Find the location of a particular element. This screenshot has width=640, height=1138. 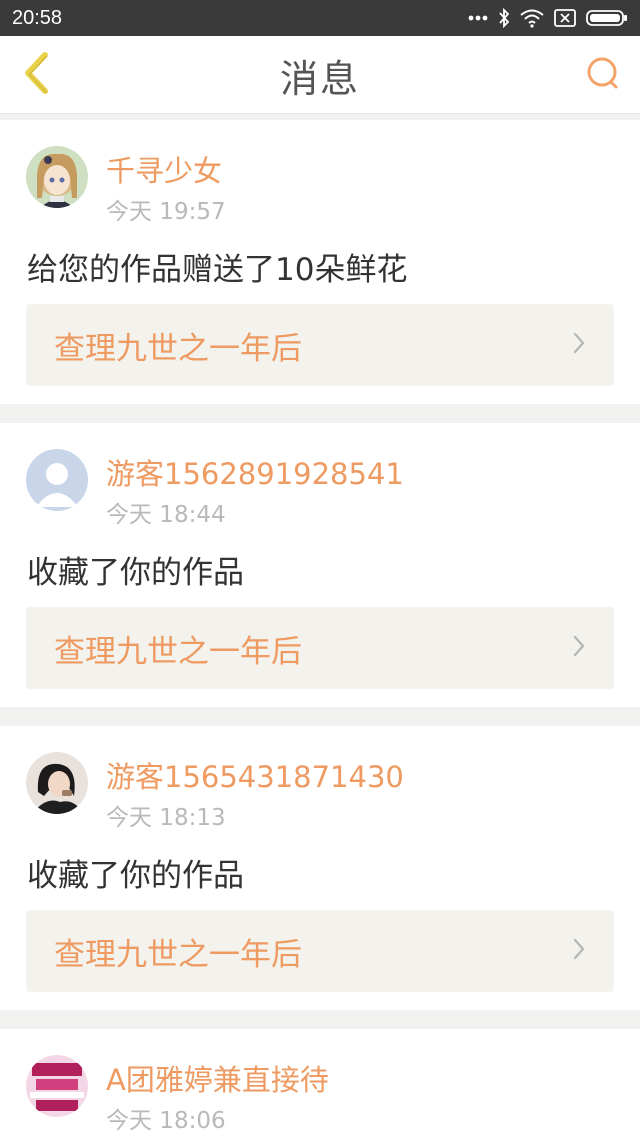

search-button is located at coordinates (603, 75).